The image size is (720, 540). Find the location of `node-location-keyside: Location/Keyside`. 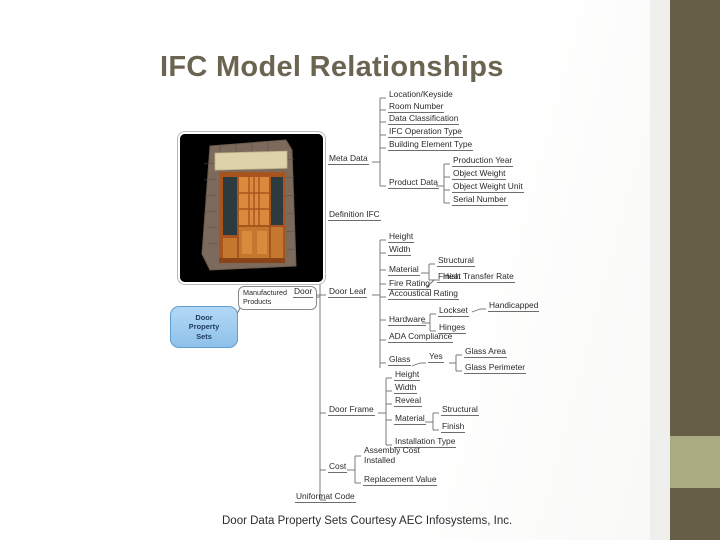

node-location-keyside: Location/Keyside is located at coordinates (421, 94).